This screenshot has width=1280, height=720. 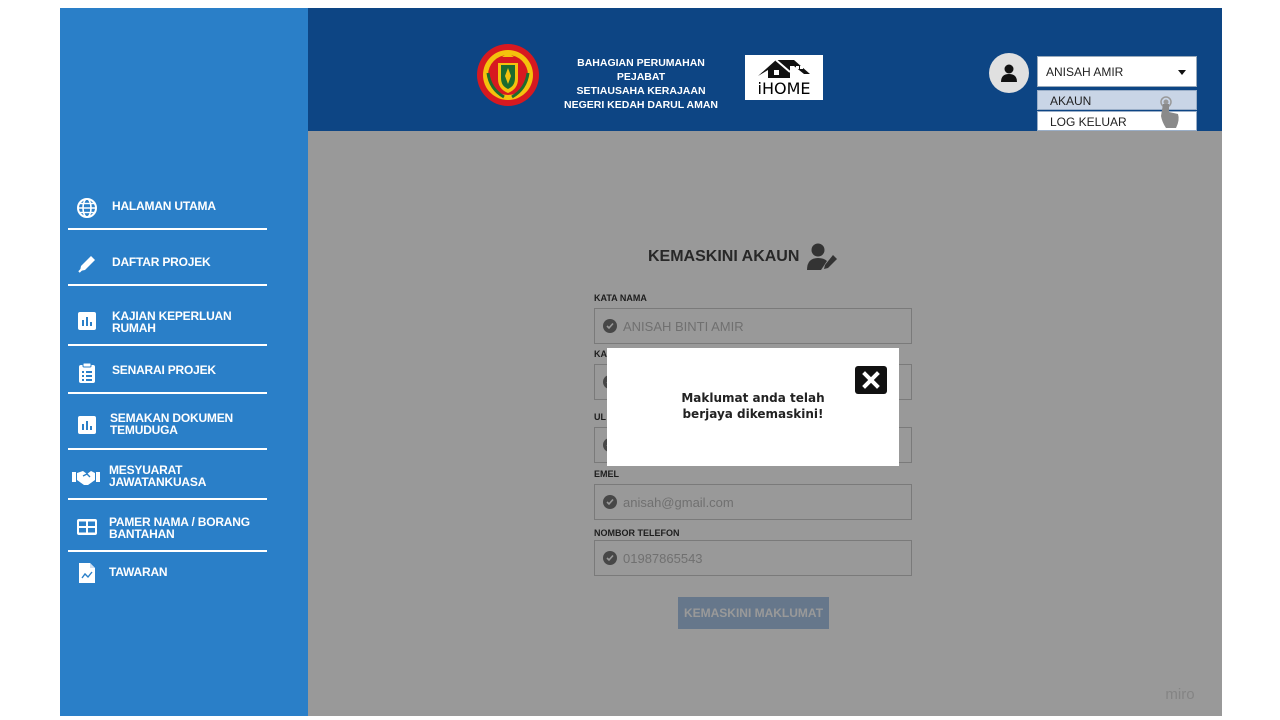 What do you see at coordinates (87, 264) in the screenshot?
I see `pen-icon` at bounding box center [87, 264].